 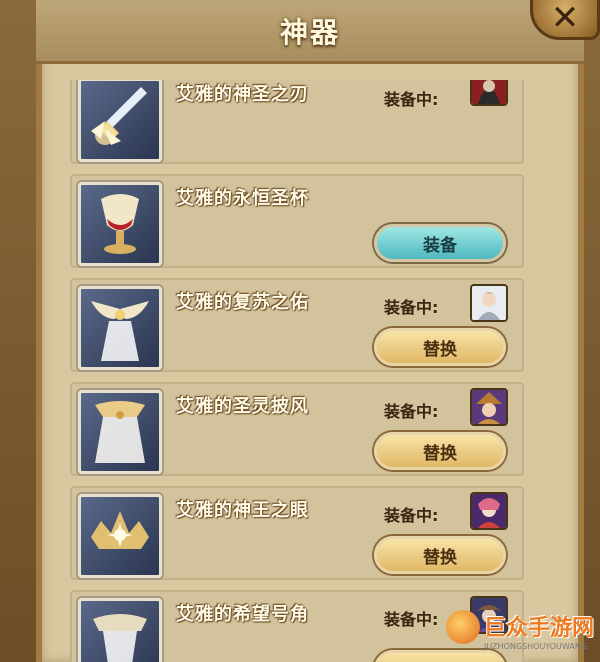 I want to click on artifact-row: 艾雅的复苏之佑 装备中: 替换, so click(x=297, y=325).